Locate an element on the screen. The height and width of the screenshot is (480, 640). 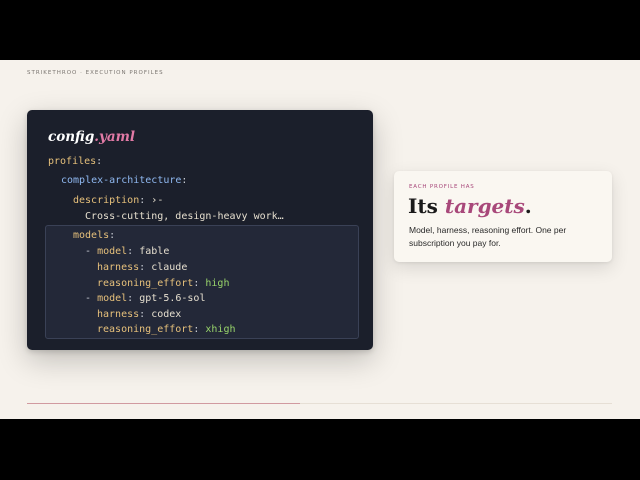
card-headline: Its targets. is located at coordinates (470, 206).